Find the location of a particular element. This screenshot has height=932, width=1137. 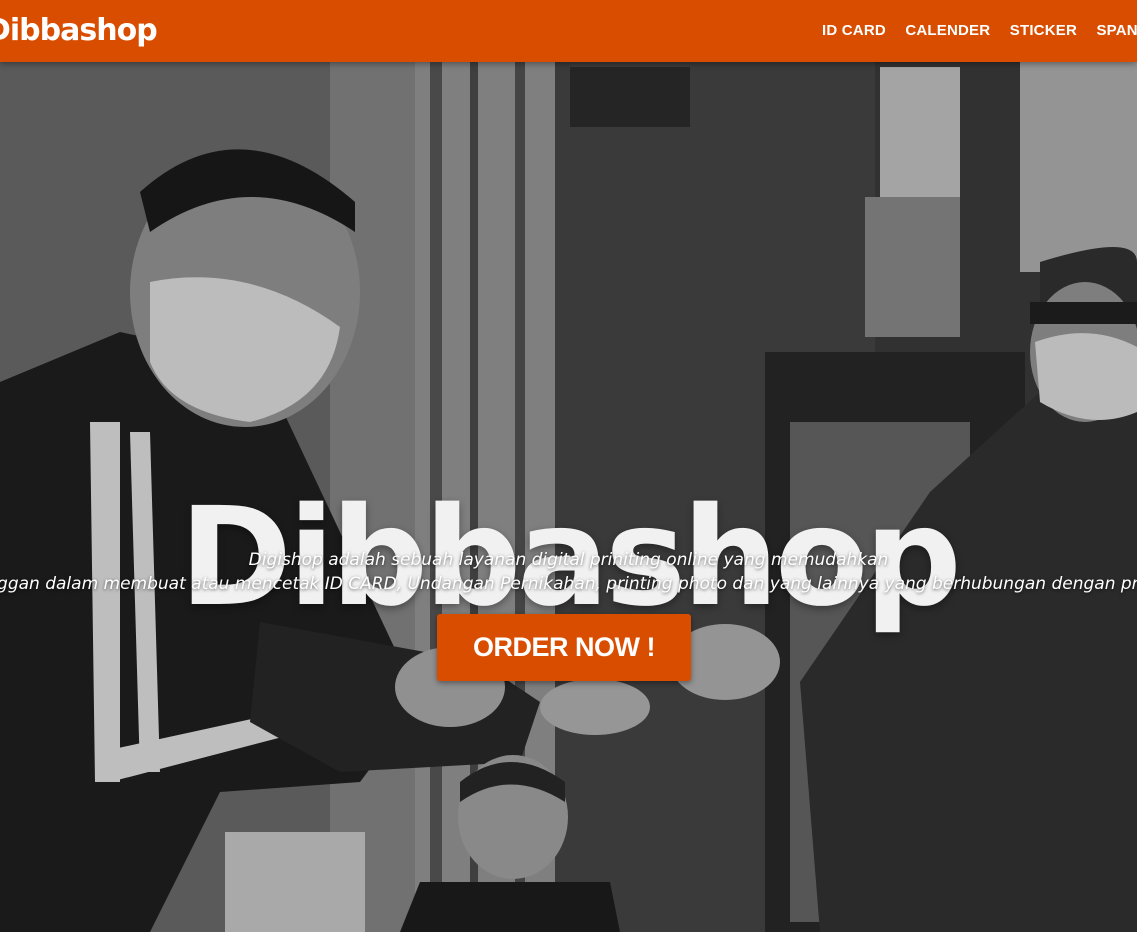

nav-link-sticker: STICKER is located at coordinates (1043, 30).